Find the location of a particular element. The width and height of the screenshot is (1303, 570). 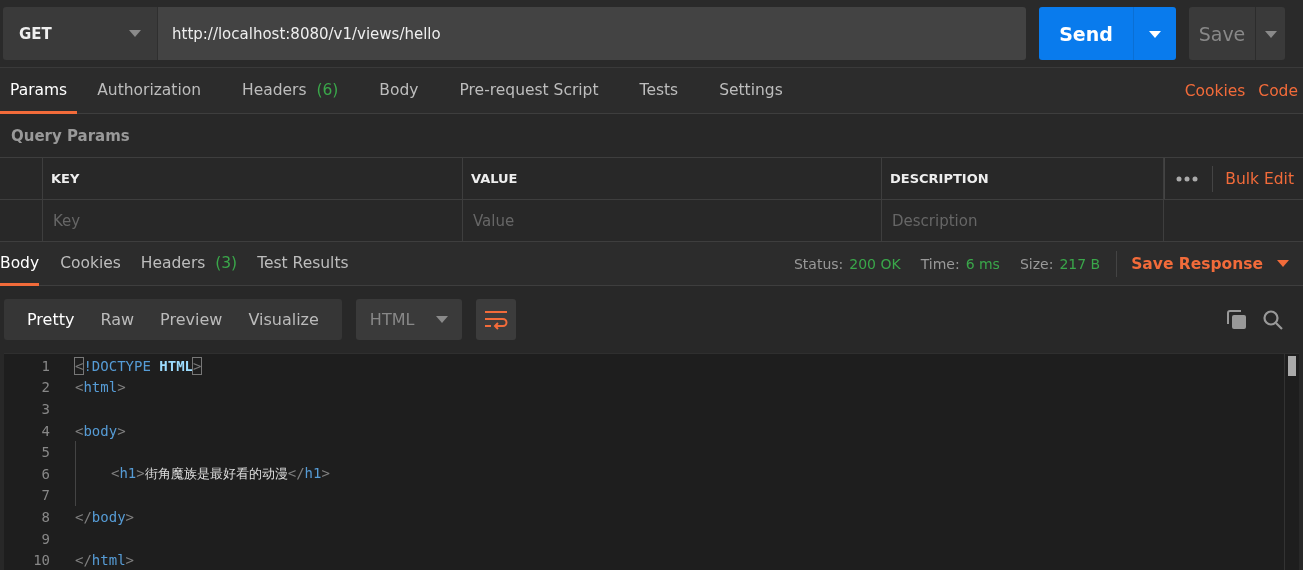

line-number: 9 is located at coordinates (45, 538).